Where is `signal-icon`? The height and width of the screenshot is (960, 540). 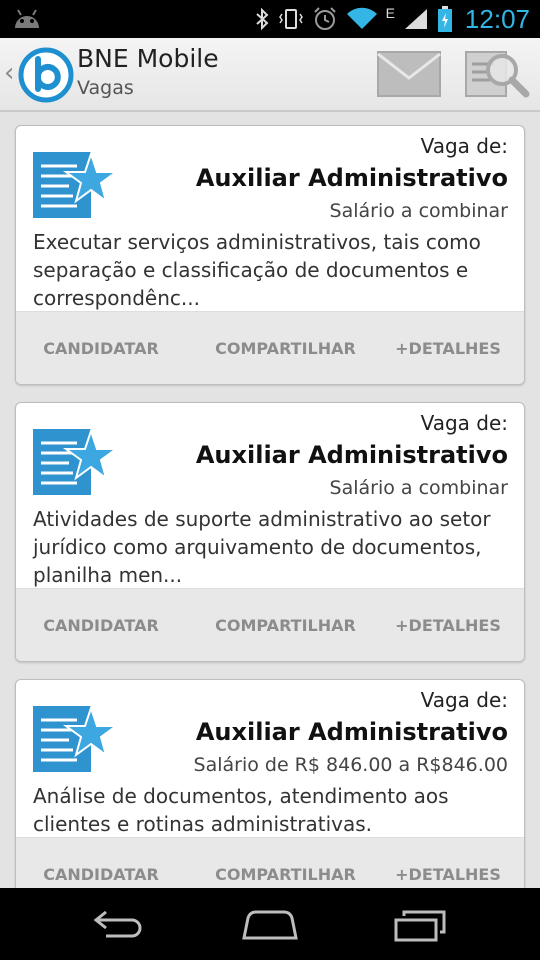 signal-icon is located at coordinates (415, 19).